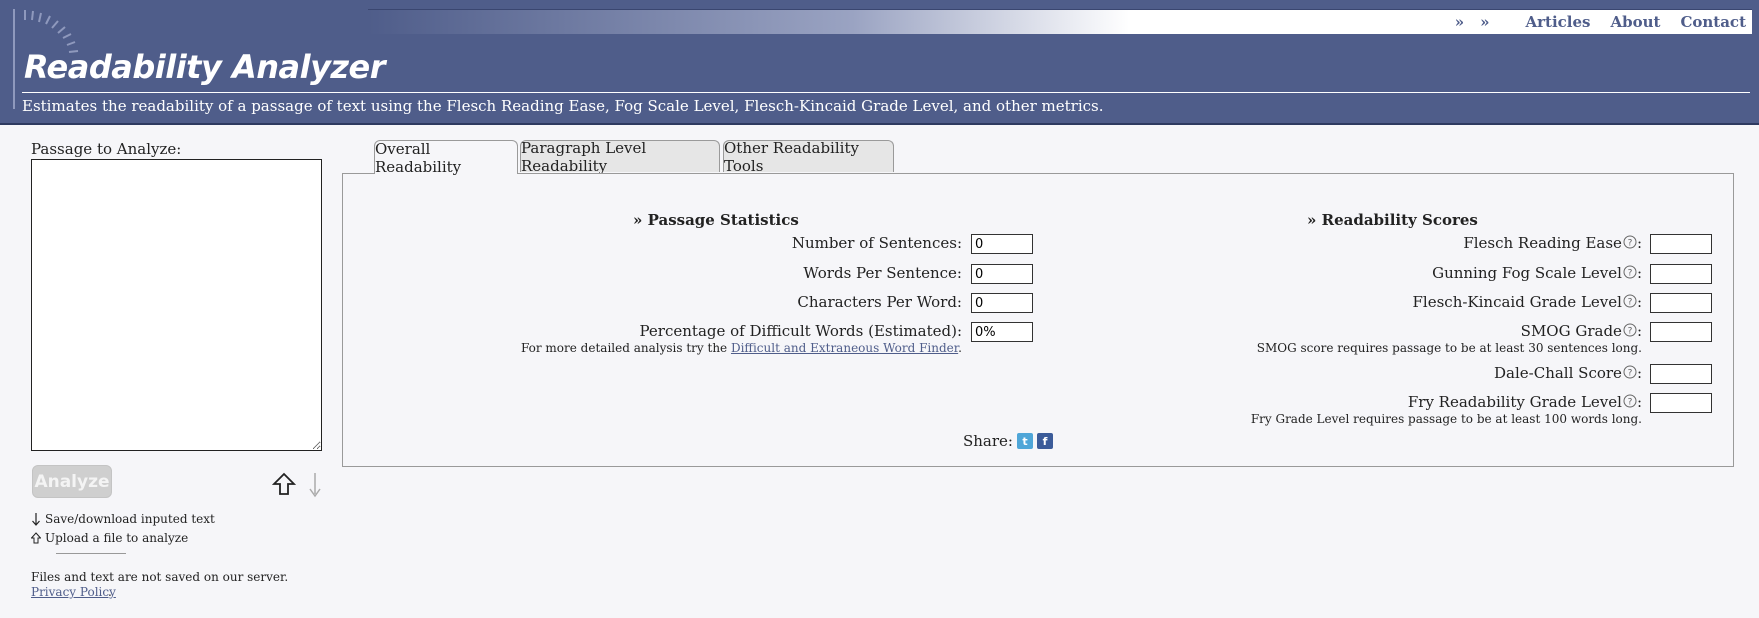 This screenshot has width=1759, height=618. I want to click on nav-arrow-1: », so click(1459, 22).